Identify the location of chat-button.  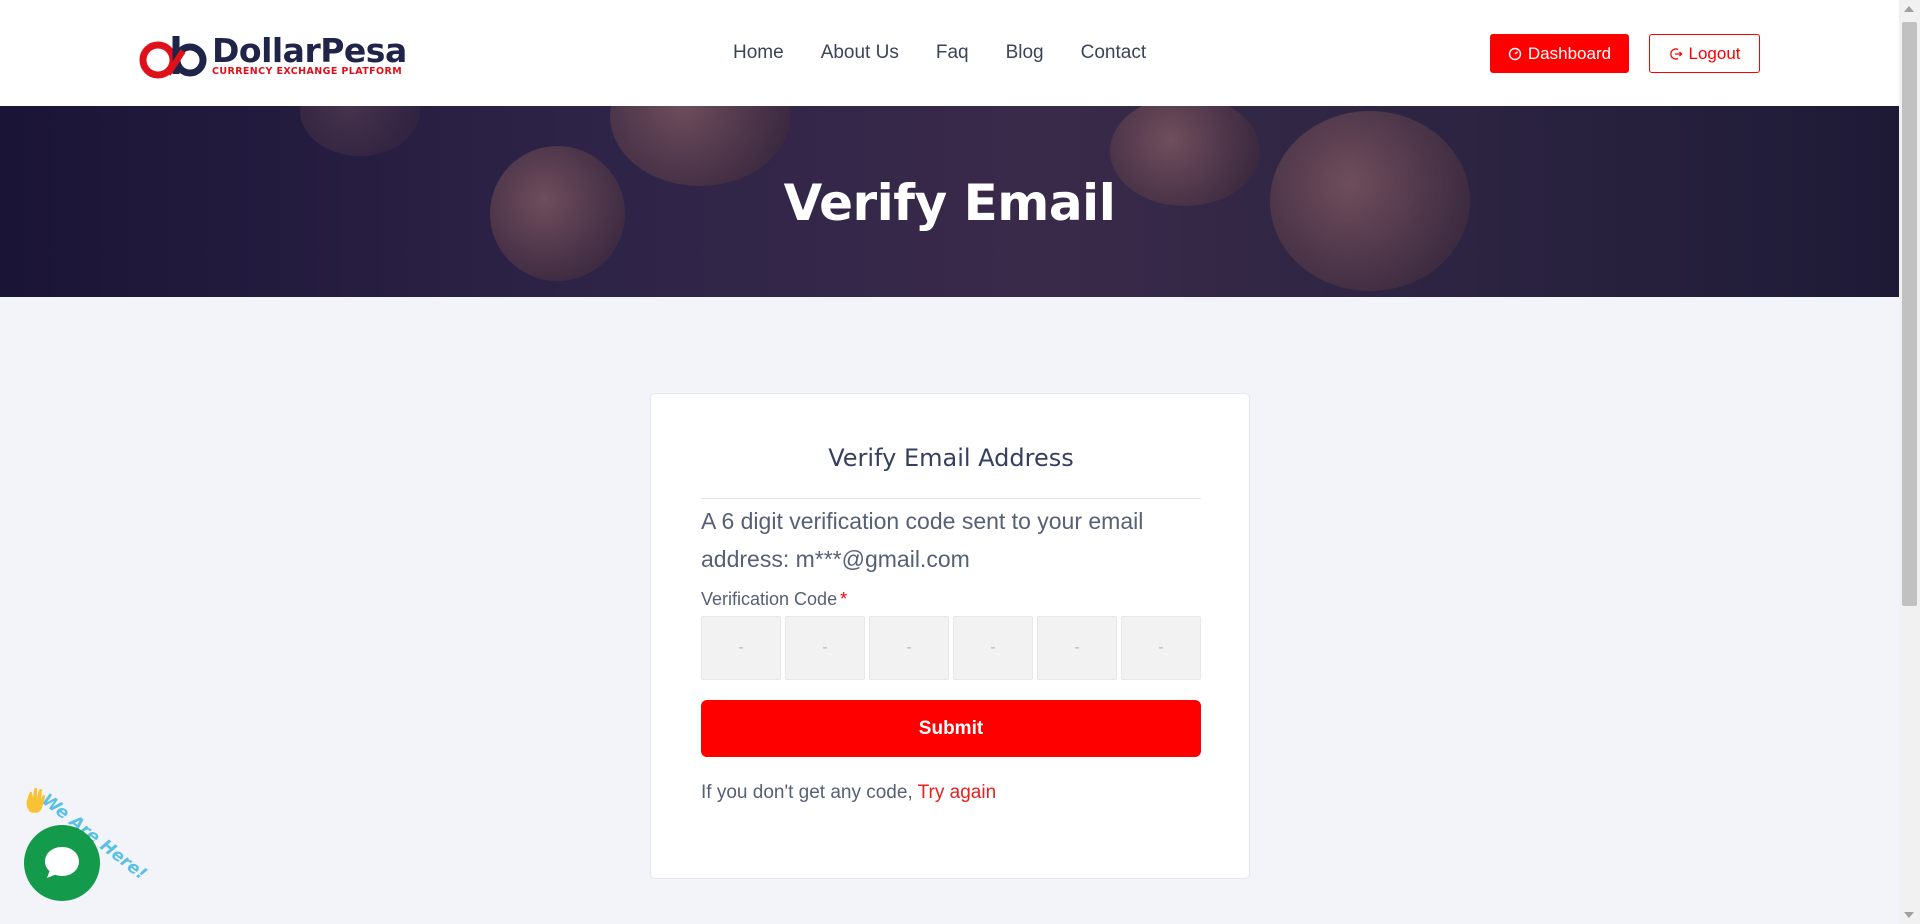
(62, 863).